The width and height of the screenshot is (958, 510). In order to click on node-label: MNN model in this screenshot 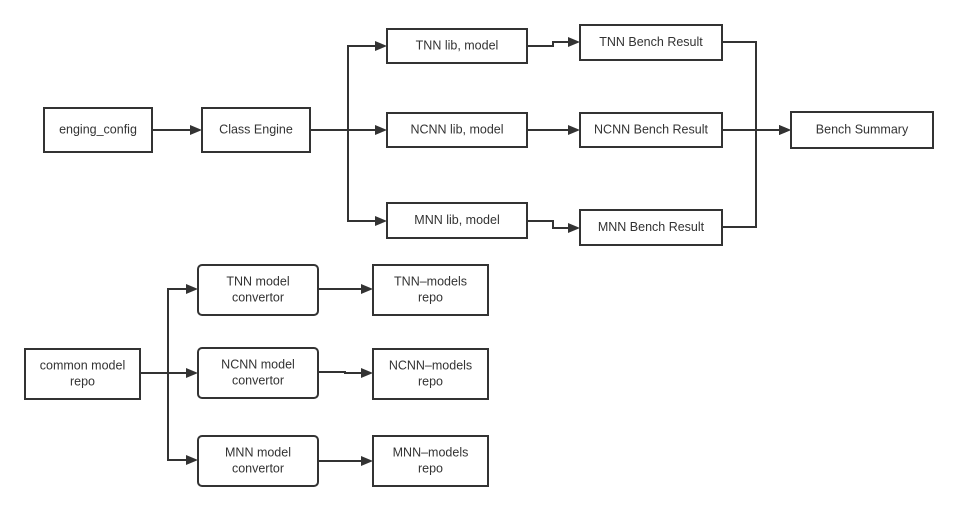, I will do `click(258, 452)`.